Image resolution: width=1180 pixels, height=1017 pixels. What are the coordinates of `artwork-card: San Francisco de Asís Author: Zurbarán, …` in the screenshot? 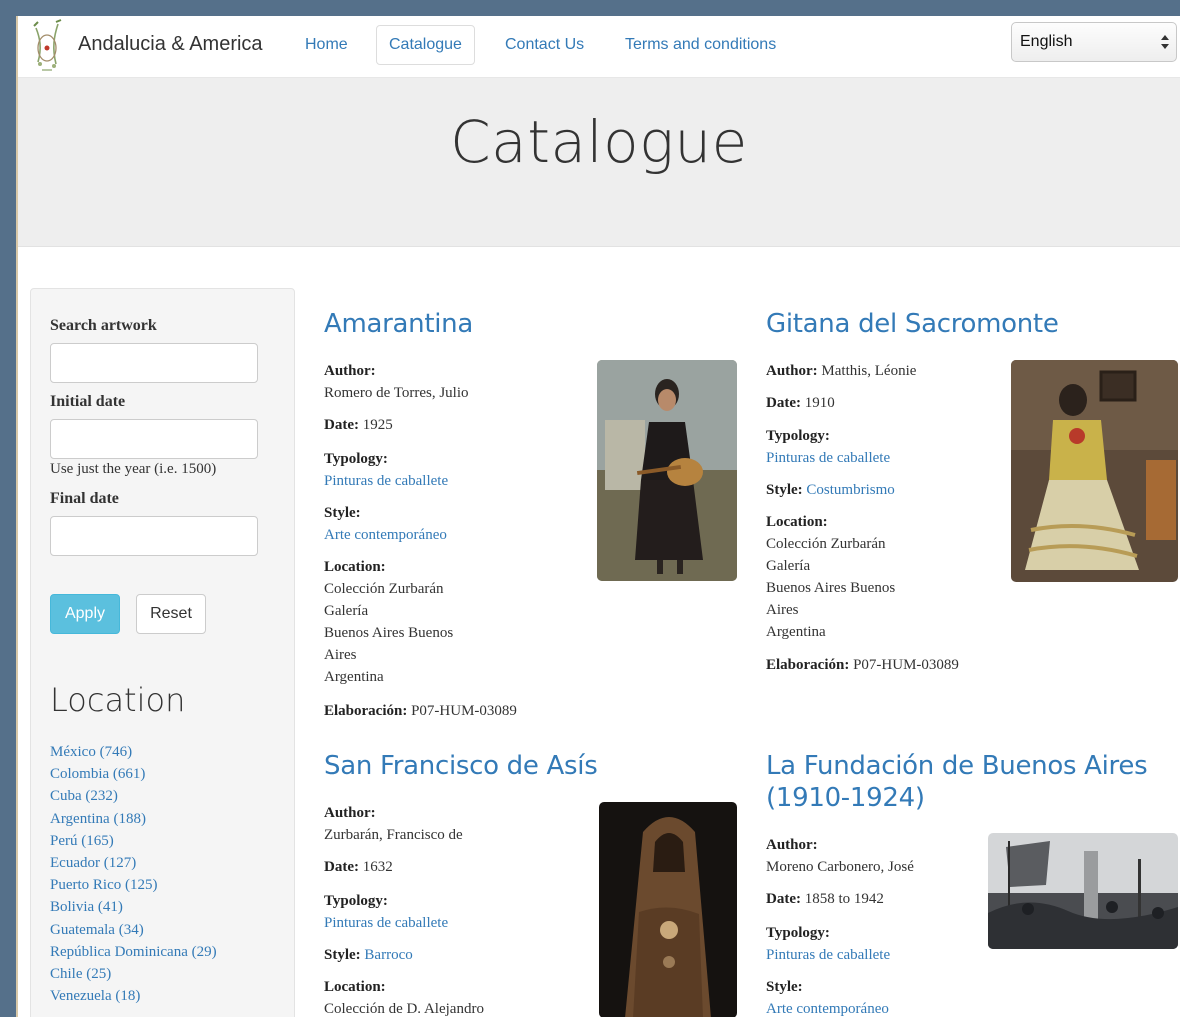 It's located at (534, 883).